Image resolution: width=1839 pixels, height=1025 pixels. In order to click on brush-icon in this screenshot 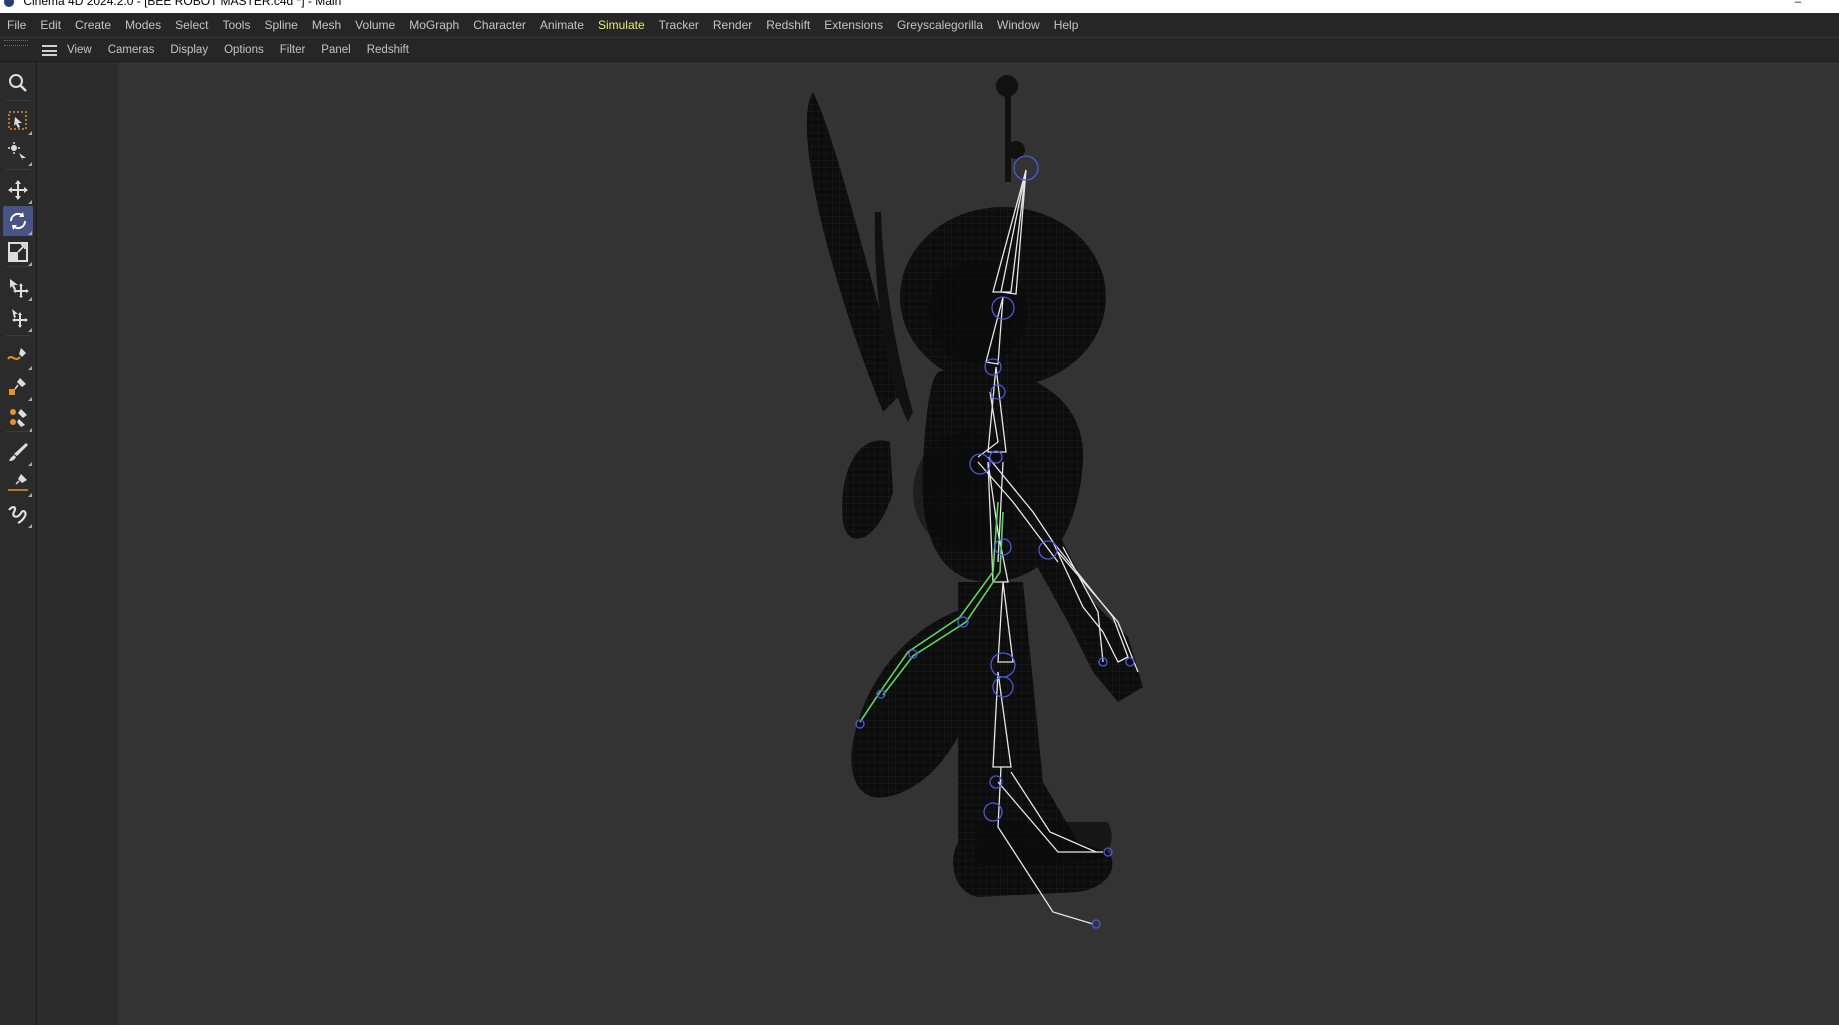, I will do `click(18, 452)`.